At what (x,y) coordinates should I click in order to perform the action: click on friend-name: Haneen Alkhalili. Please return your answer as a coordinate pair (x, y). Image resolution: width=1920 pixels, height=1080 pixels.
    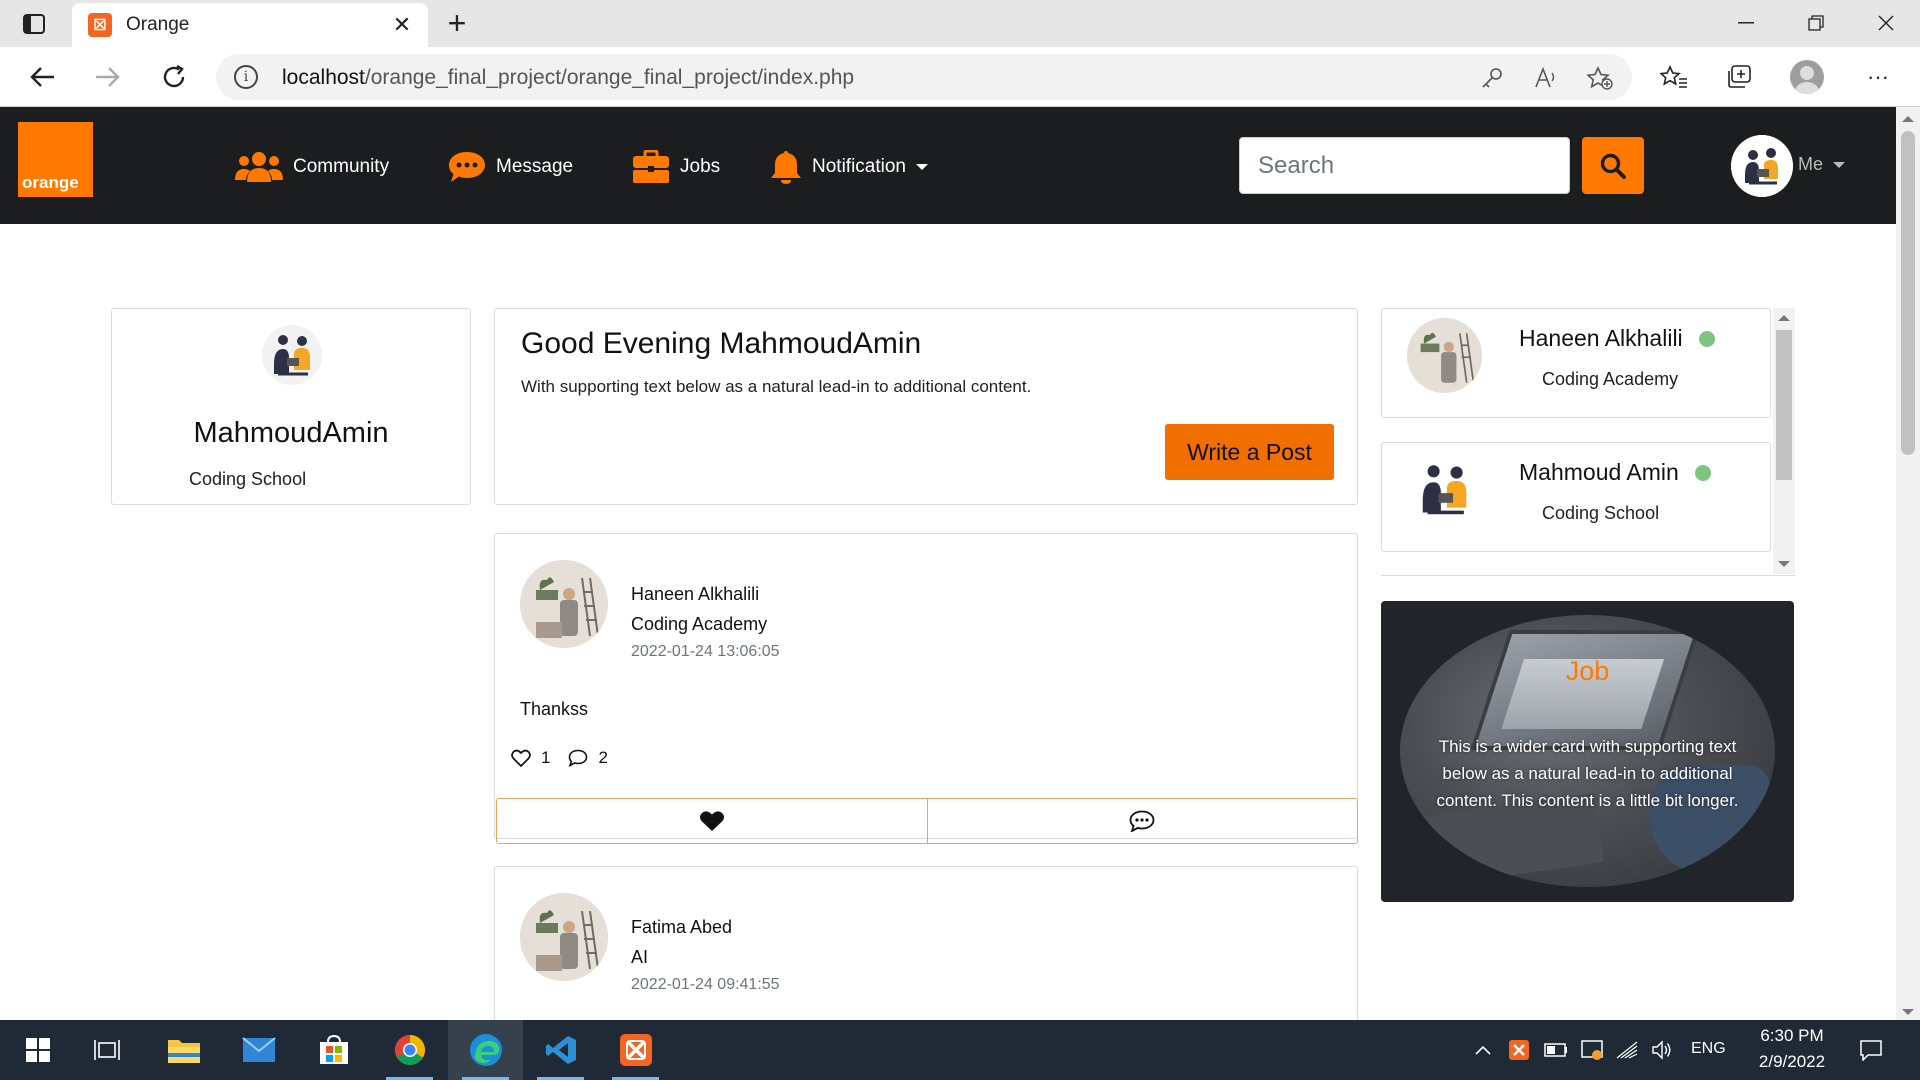
    Looking at the image, I should click on (1617, 338).